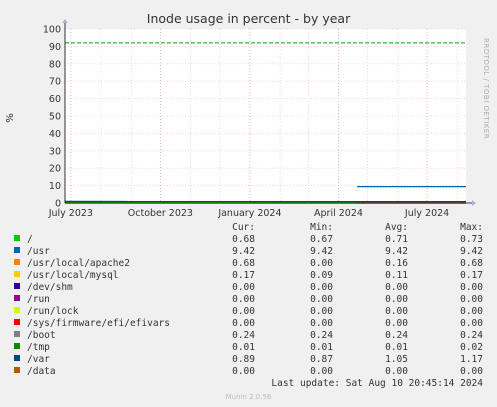 This screenshot has height=407, width=497. I want to click on y-tick-label: 20, so click(55, 169).